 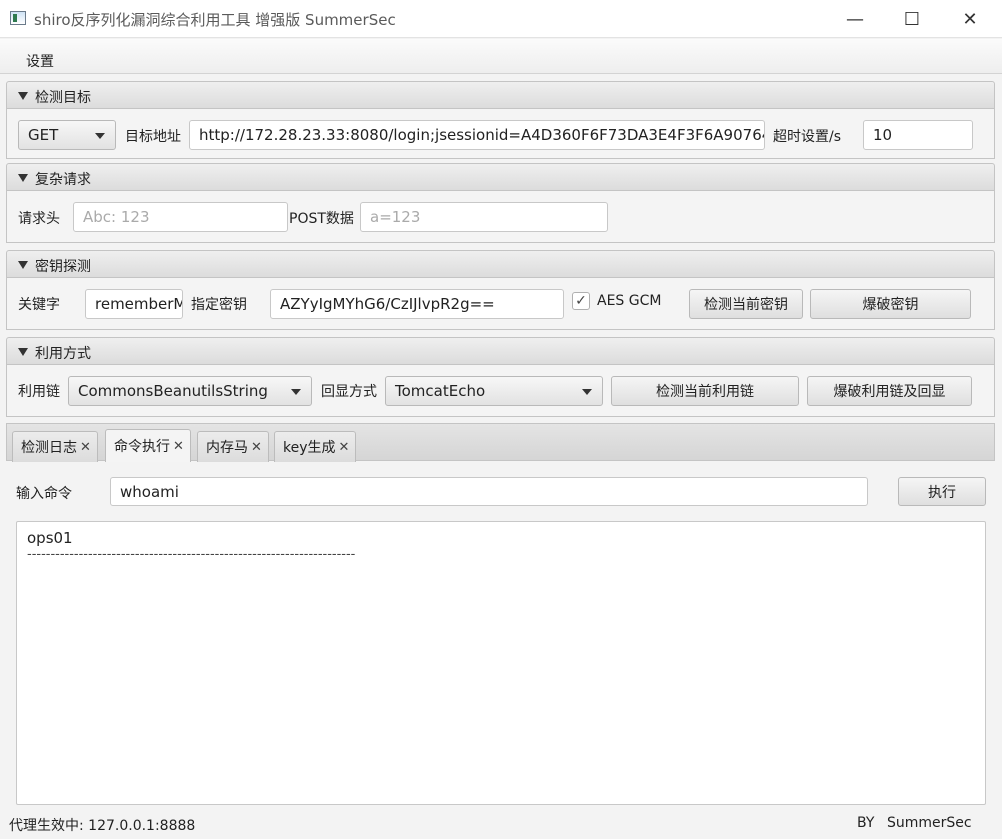 What do you see at coordinates (855, 19) in the screenshot?
I see `minimize-icon: —` at bounding box center [855, 19].